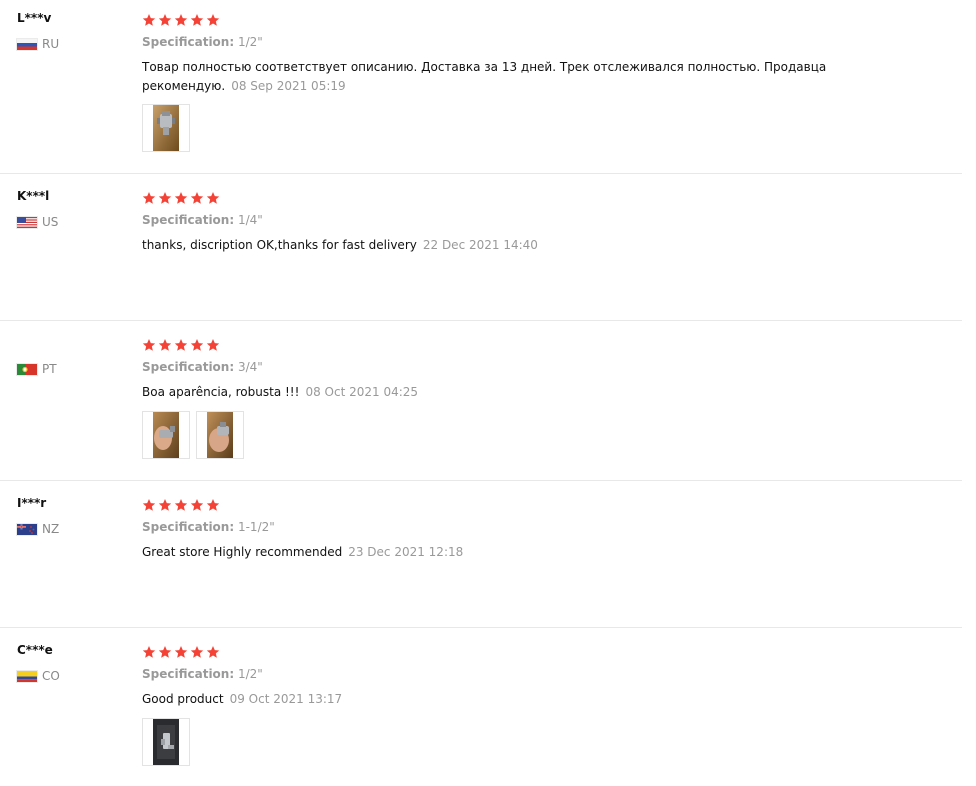 The image size is (976, 786). Describe the element at coordinates (50, 222) in the screenshot. I see `country-code: US` at that location.